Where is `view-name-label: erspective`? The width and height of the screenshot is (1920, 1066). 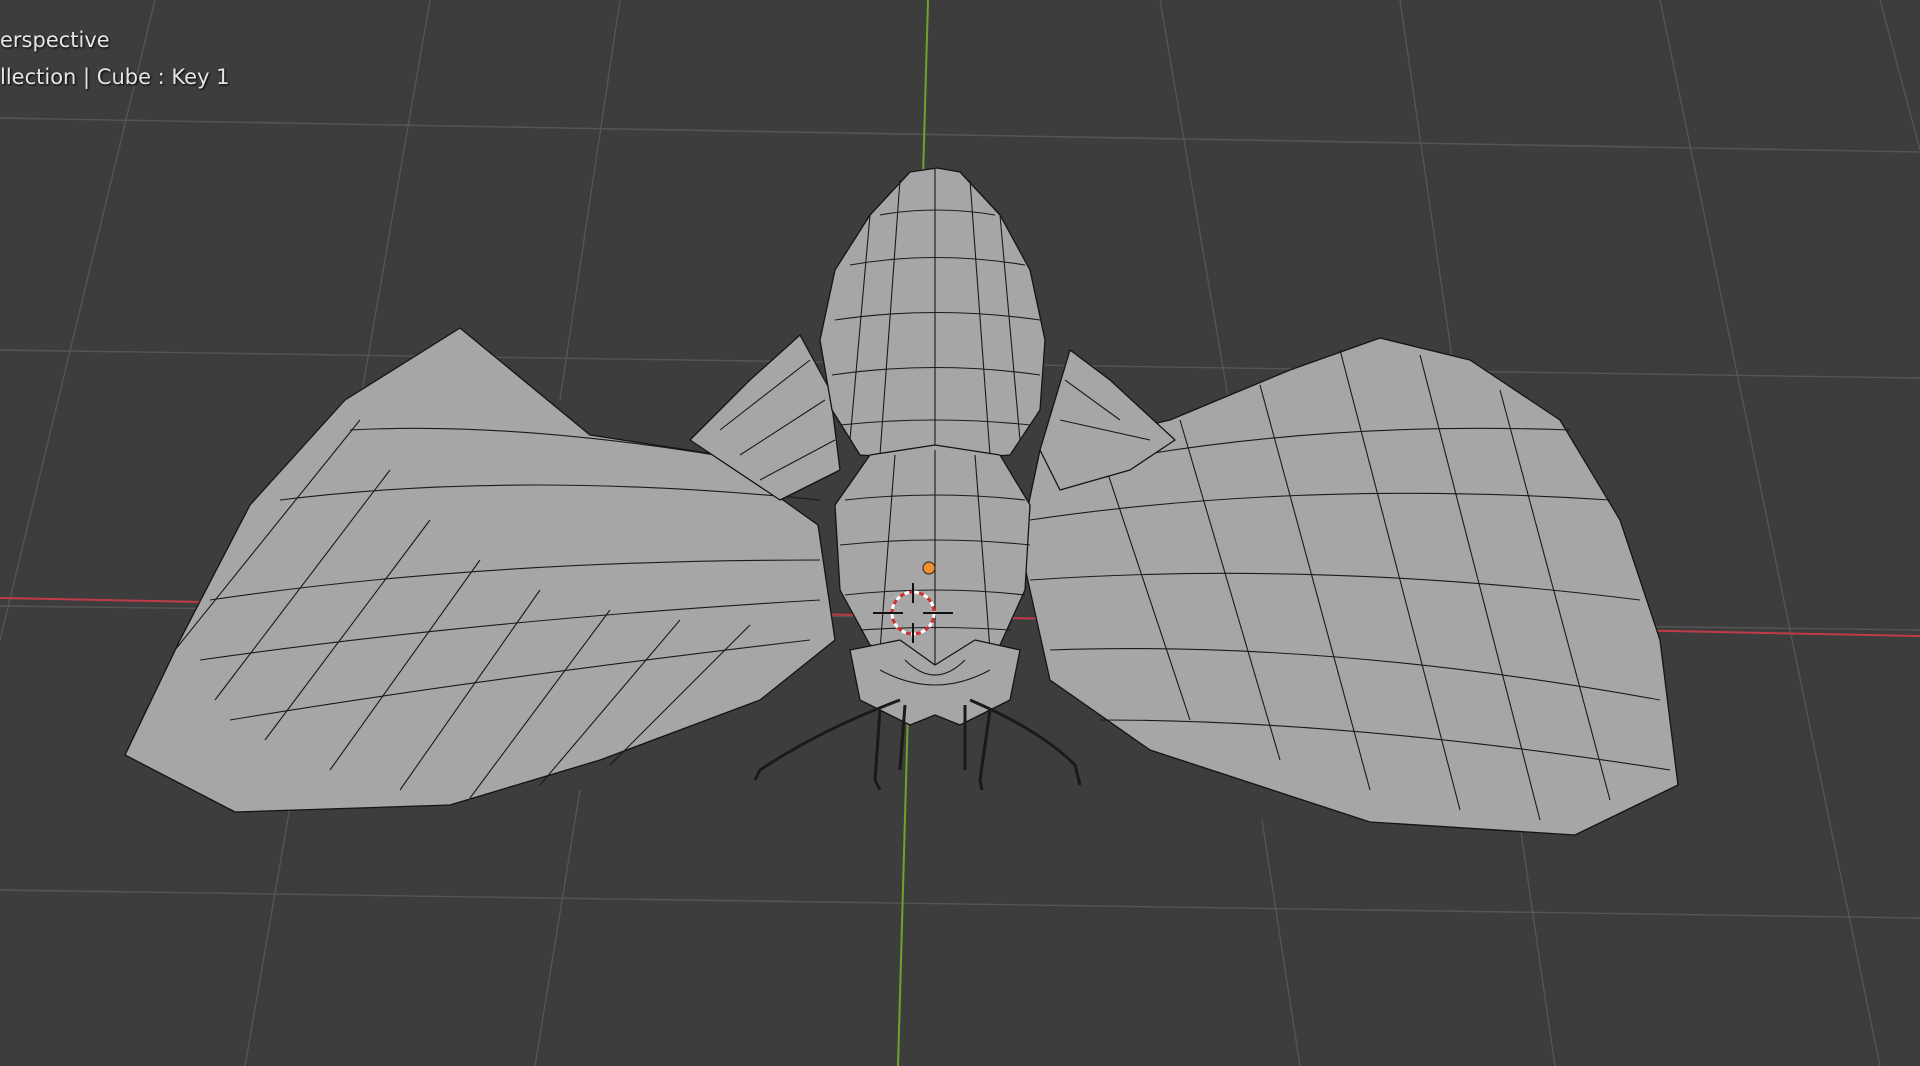 view-name-label: erspective is located at coordinates (55, 40).